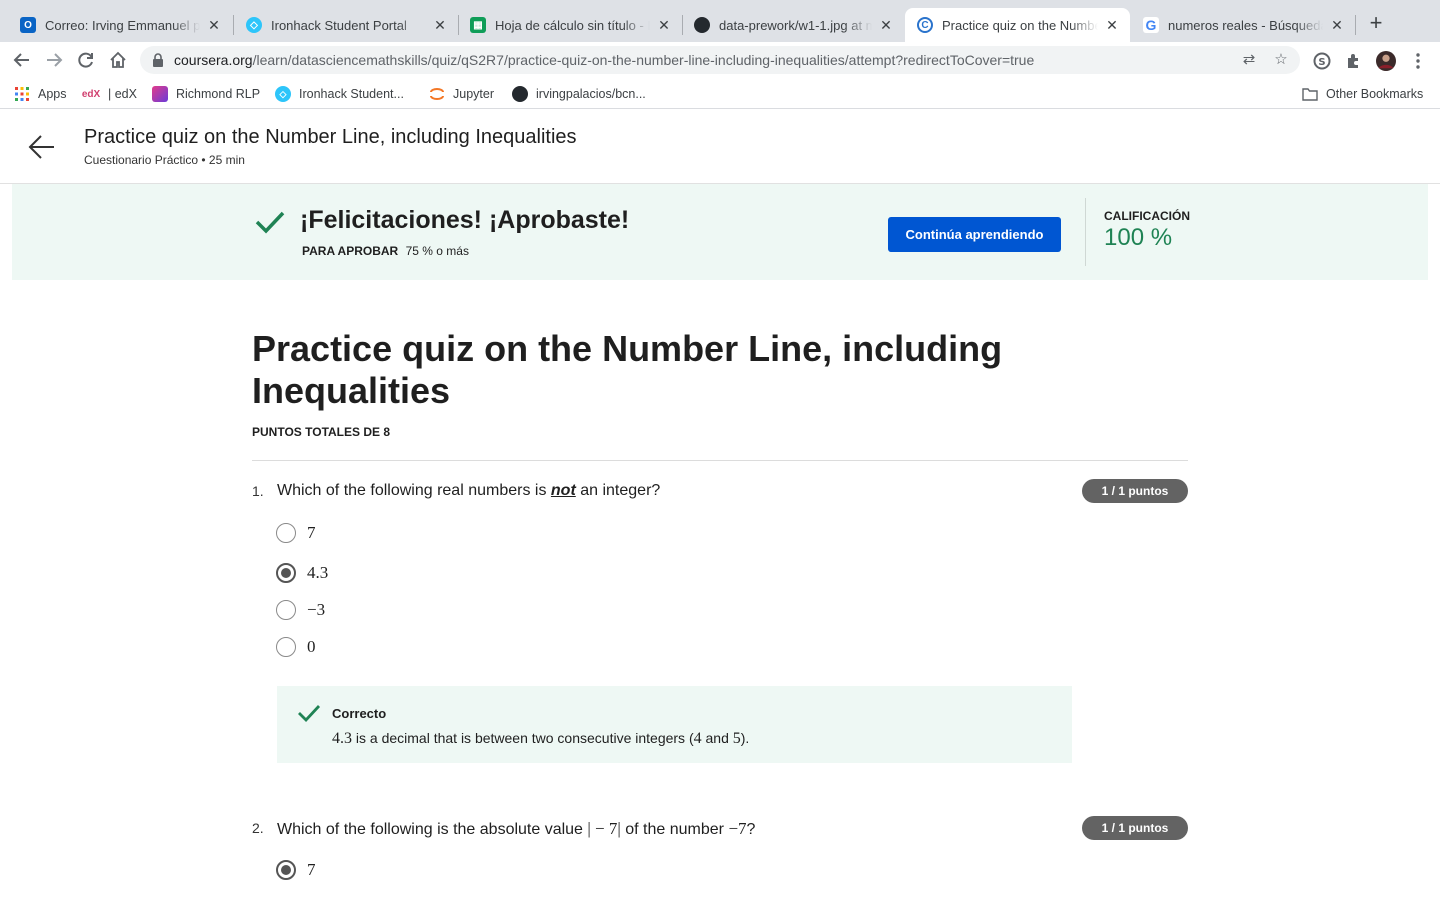 This screenshot has width=1440, height=900. What do you see at coordinates (437, 94) in the screenshot?
I see `jupyter-icon` at bounding box center [437, 94].